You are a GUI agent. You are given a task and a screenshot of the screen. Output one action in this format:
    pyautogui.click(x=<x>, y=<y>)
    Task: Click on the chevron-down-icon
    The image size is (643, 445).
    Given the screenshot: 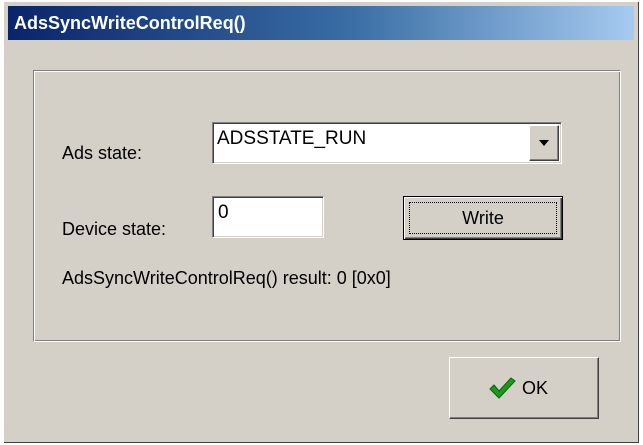 What is the action you would take?
    pyautogui.click(x=544, y=143)
    